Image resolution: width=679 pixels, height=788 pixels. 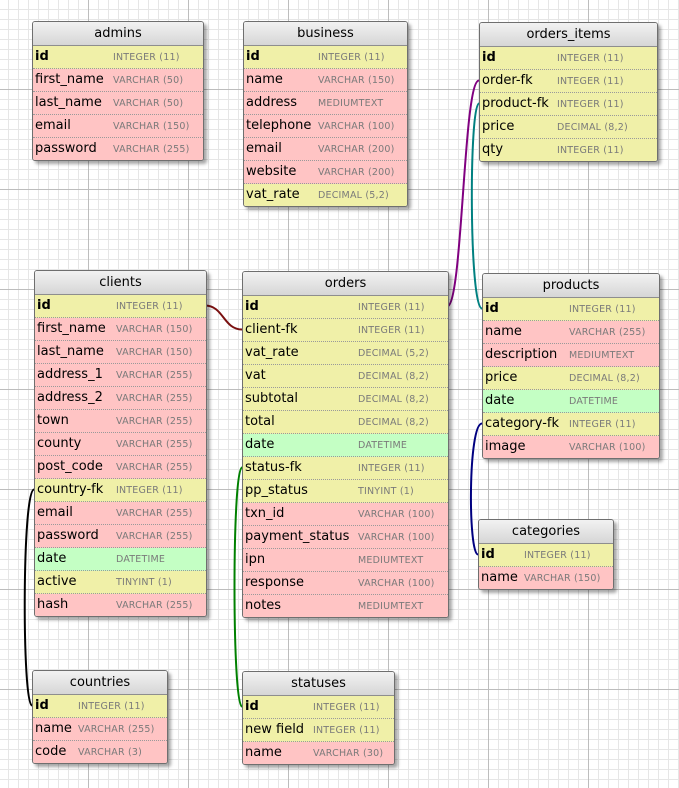 What do you see at coordinates (272, 352) in the screenshot?
I see `field-name: vat_rate` at bounding box center [272, 352].